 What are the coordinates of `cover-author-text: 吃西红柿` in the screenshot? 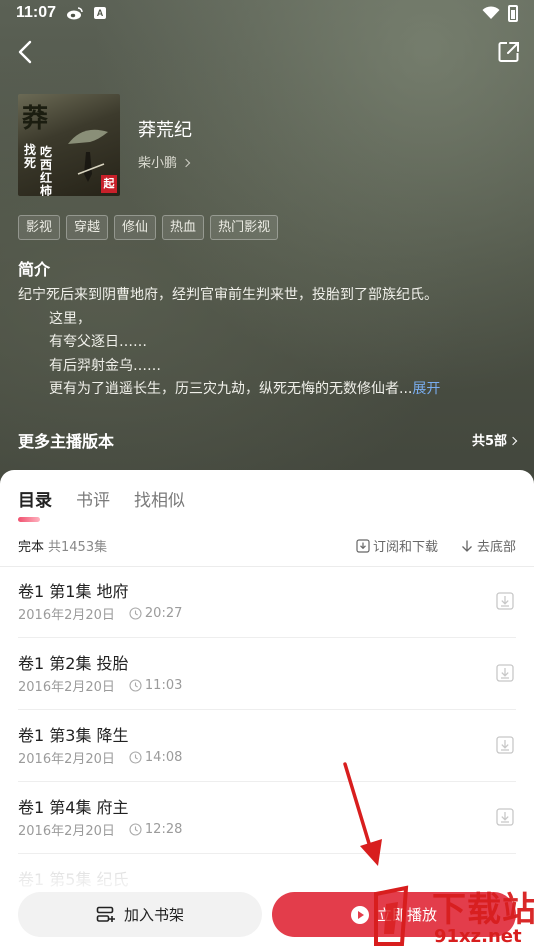 It's located at (46, 171).